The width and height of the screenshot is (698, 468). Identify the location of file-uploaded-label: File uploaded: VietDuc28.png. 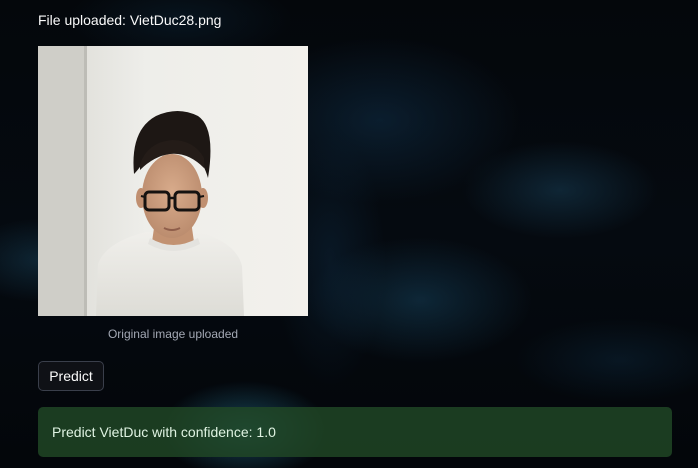
(130, 20).